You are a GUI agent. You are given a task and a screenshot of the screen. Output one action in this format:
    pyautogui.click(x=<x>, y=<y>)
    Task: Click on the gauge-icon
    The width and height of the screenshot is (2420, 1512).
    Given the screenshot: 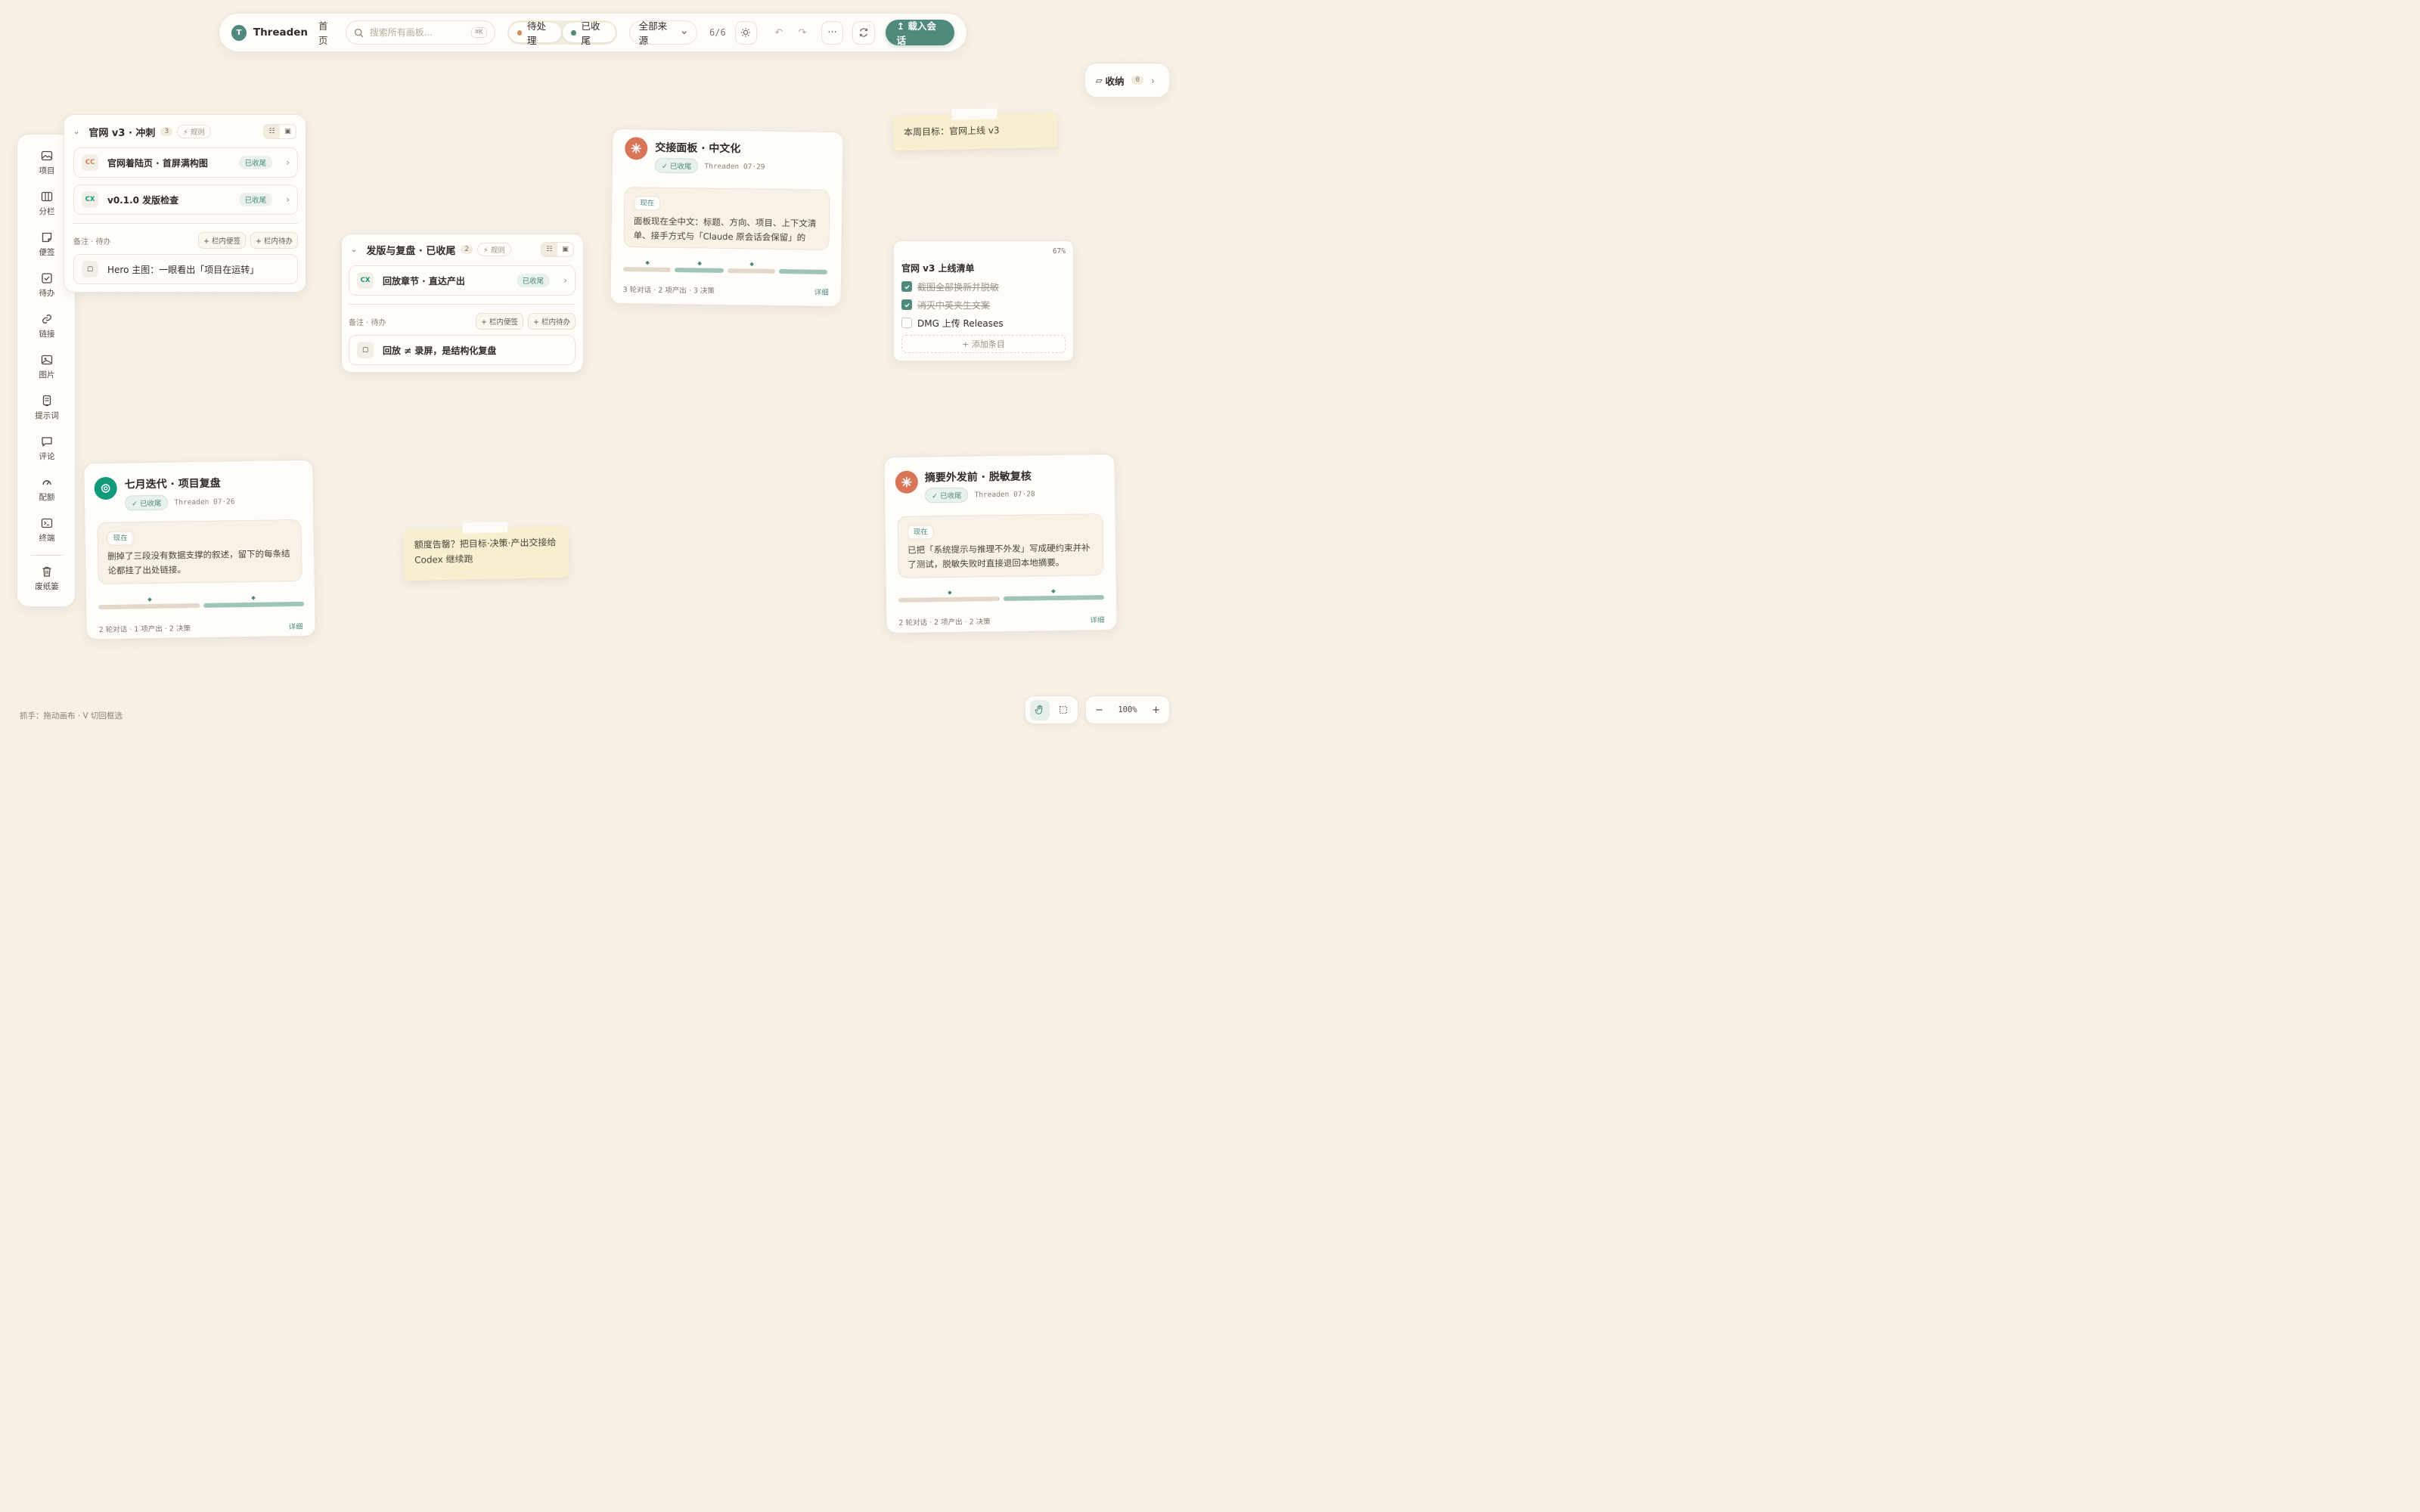 What is the action you would take?
    pyautogui.click(x=46, y=482)
    